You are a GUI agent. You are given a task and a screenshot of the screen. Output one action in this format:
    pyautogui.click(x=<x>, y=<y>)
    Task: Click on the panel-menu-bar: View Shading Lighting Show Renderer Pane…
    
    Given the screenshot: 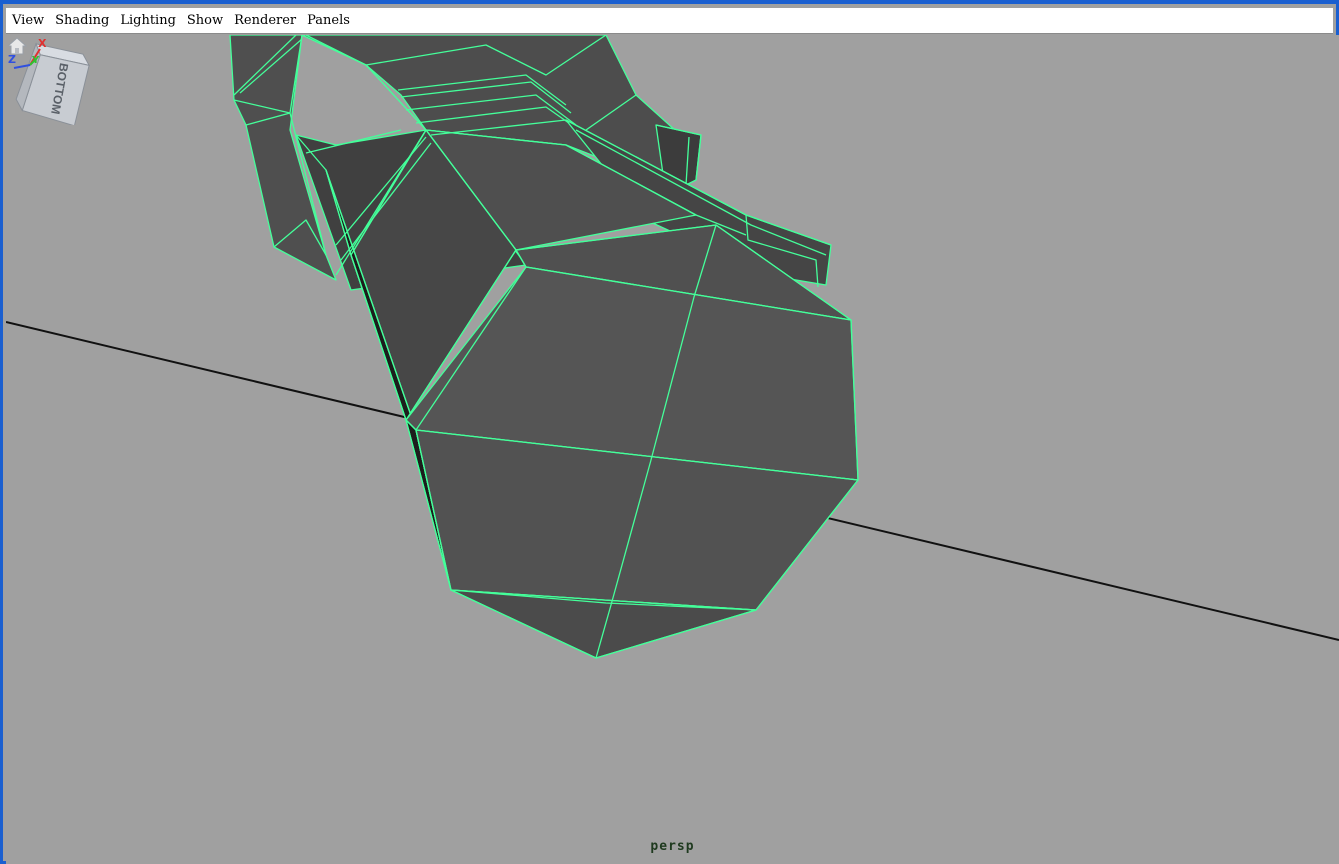 What is the action you would take?
    pyautogui.click(x=669, y=21)
    